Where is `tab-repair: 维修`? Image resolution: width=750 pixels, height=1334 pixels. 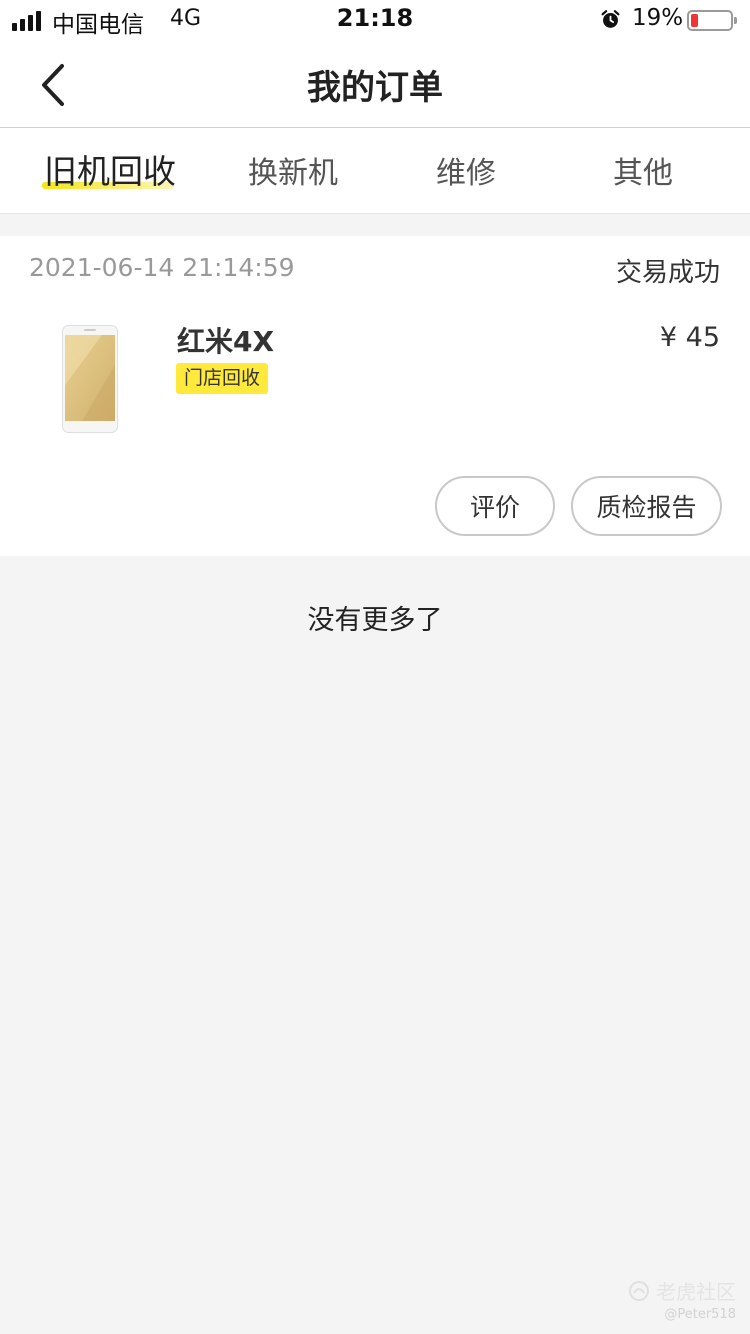 tab-repair: 维修 is located at coordinates (466, 170).